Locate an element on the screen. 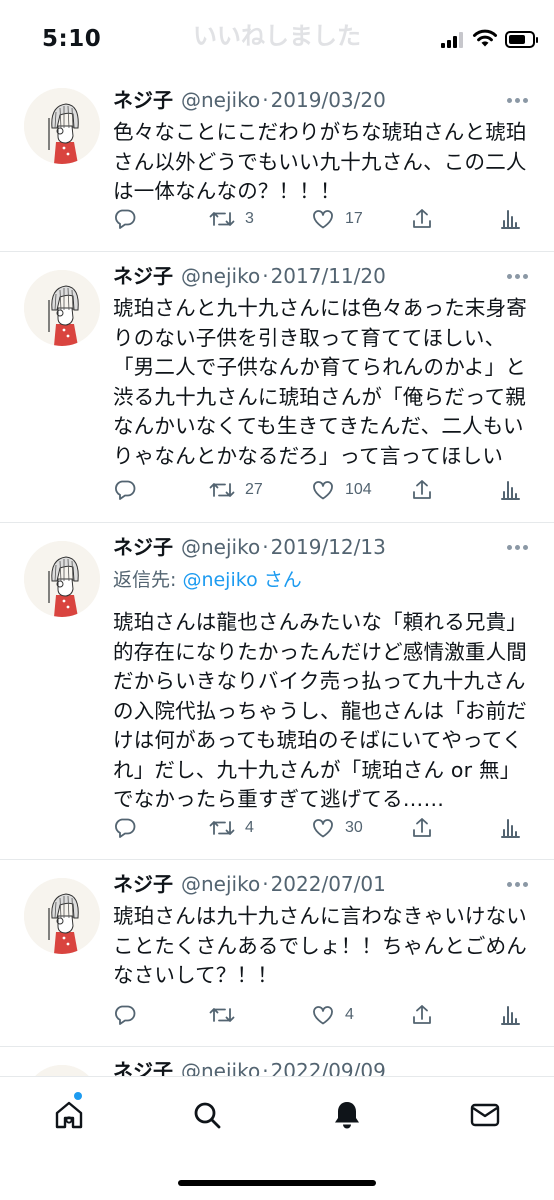 The height and width of the screenshot is (1200, 554). retweet-count: 27 is located at coordinates (254, 489).